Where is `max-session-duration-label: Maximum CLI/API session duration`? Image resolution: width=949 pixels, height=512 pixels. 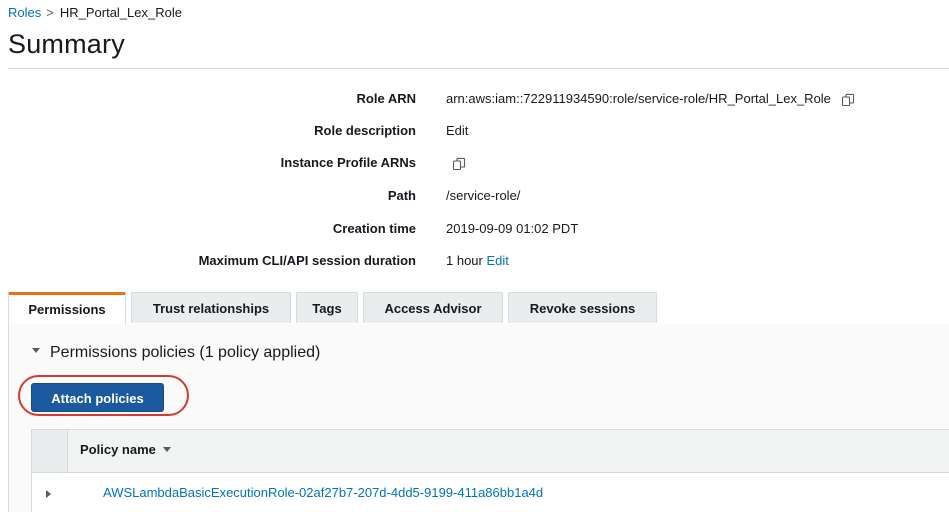 max-session-duration-label: Maximum CLI/API session duration is located at coordinates (307, 260).